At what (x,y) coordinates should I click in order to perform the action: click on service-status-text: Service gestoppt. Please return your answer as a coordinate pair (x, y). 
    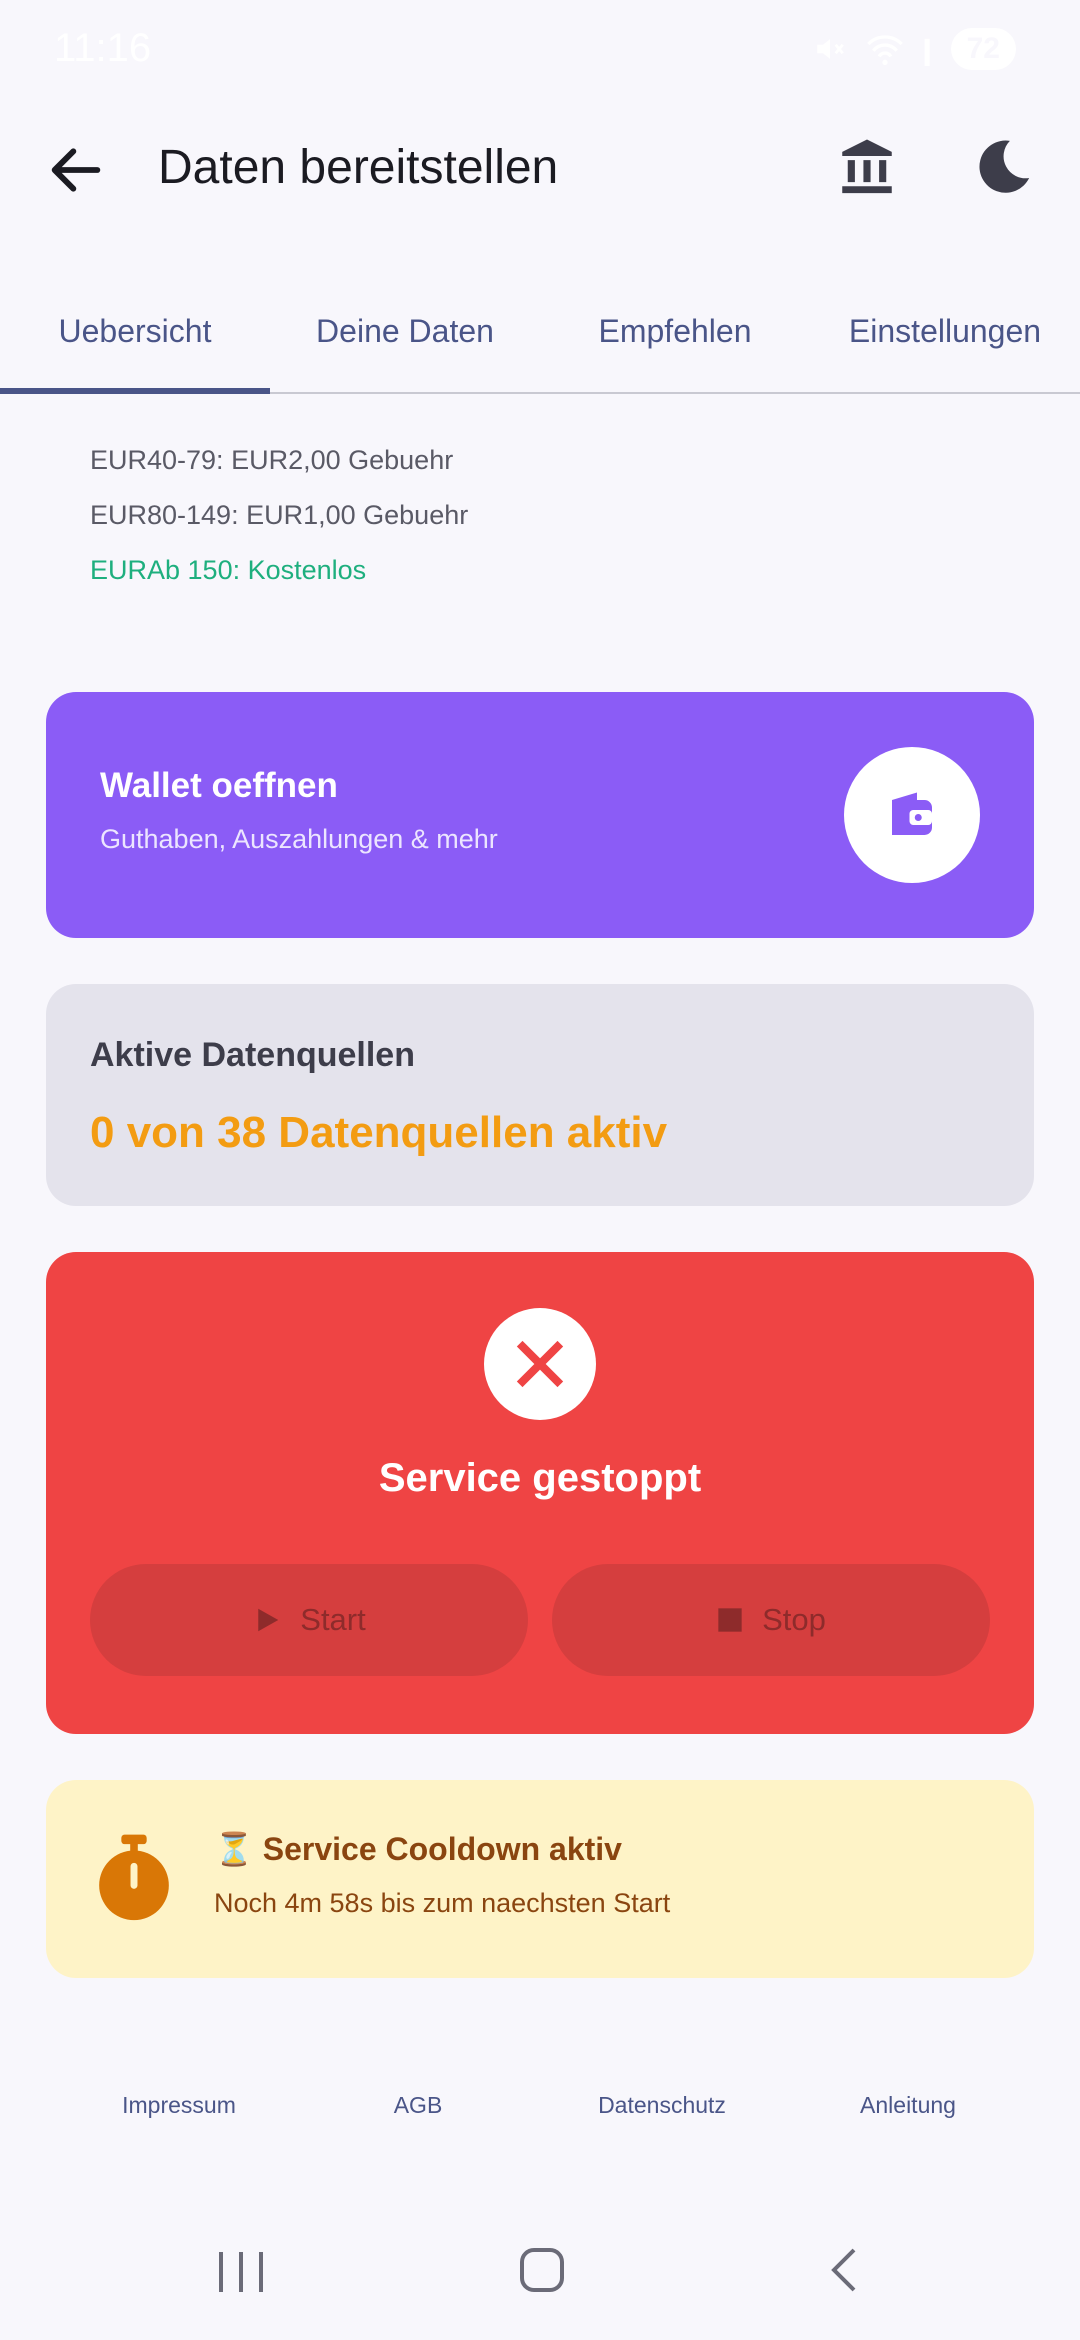
    Looking at the image, I should click on (540, 1478).